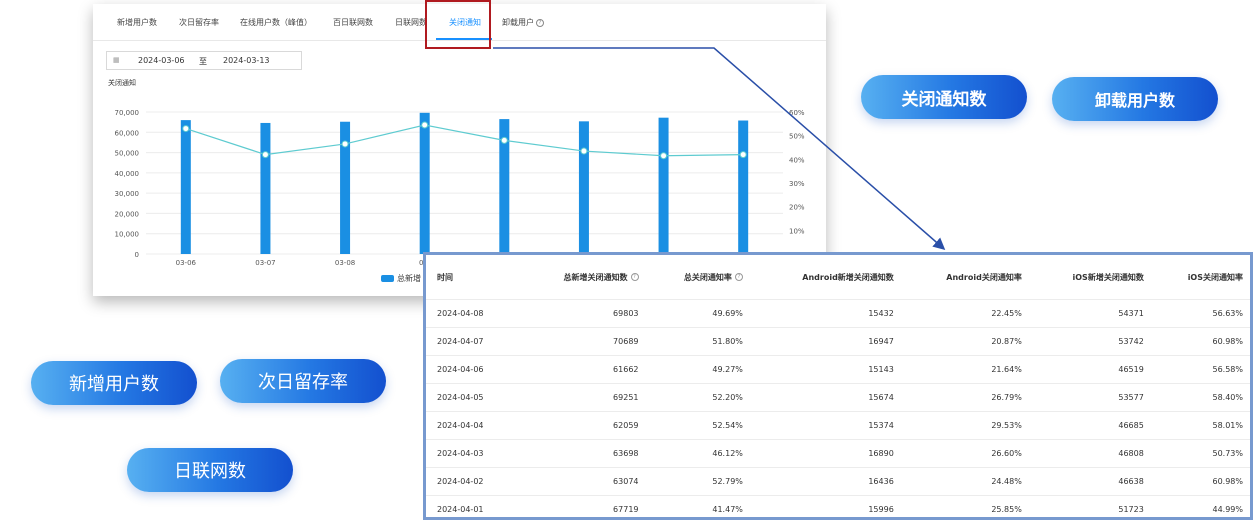 The width and height of the screenshot is (1257, 532). I want to click on y-right-tick-label: 10%, so click(797, 231).